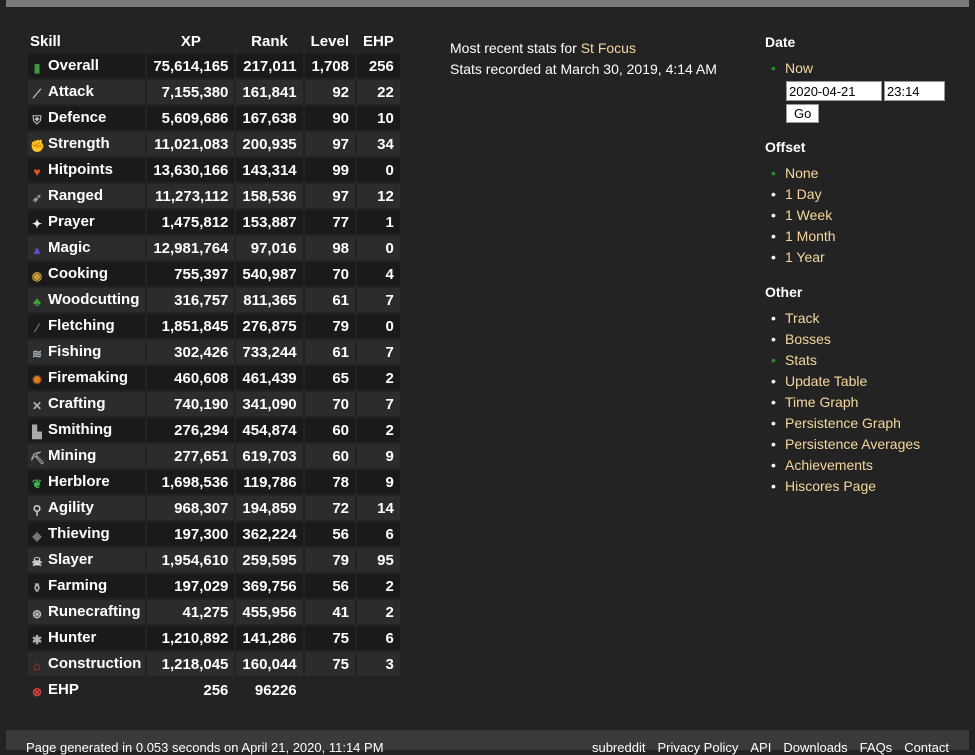 Image resolution: width=975 pixels, height=755 pixels. Describe the element at coordinates (80, 429) in the screenshot. I see `skill-name: Smithing` at that location.